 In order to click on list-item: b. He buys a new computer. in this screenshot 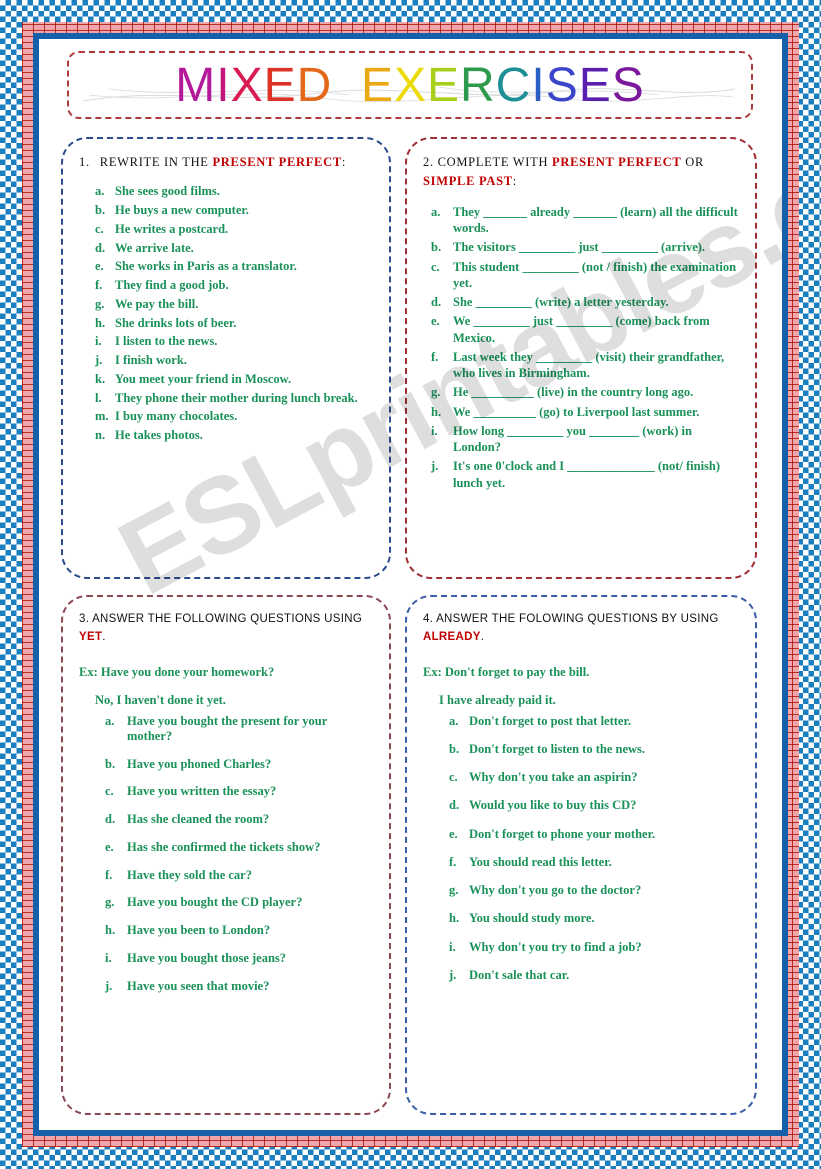, I will do `click(234, 210)`.